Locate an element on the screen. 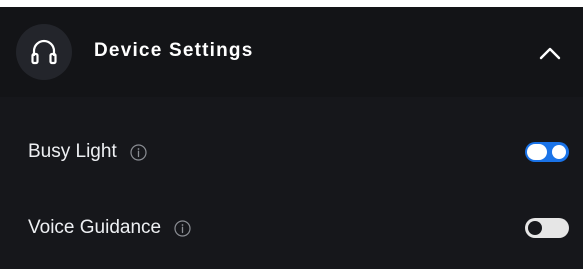  setting-label: Voice Guidance is located at coordinates (95, 227).